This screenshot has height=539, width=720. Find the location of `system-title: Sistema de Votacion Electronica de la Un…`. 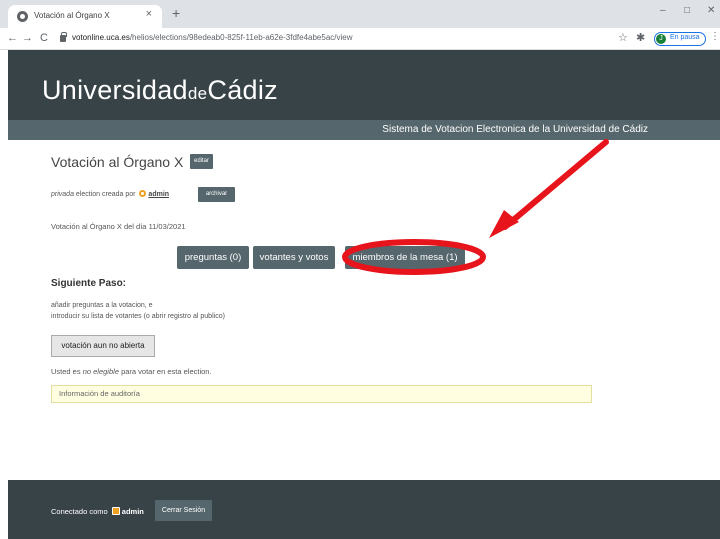

system-title: Sistema de Votacion Electronica de la Un… is located at coordinates (515, 129).